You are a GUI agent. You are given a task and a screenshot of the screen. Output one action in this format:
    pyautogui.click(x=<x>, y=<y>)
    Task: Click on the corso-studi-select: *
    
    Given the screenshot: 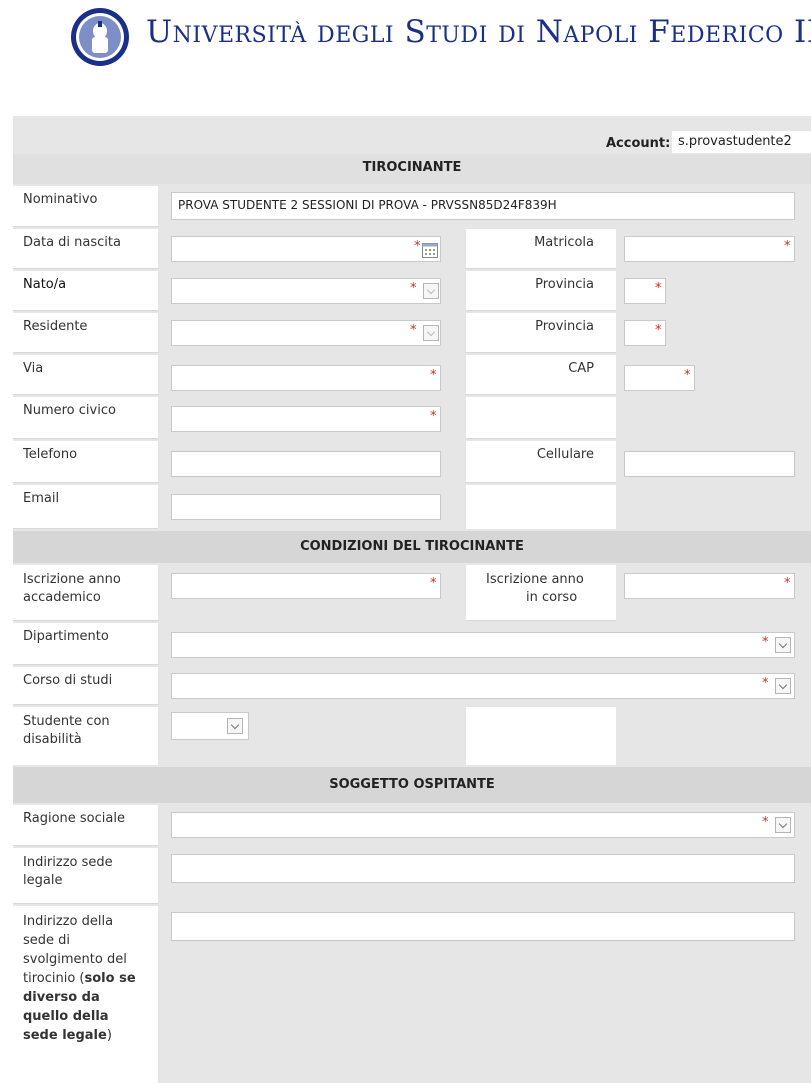 What is the action you would take?
    pyautogui.click(x=483, y=686)
    